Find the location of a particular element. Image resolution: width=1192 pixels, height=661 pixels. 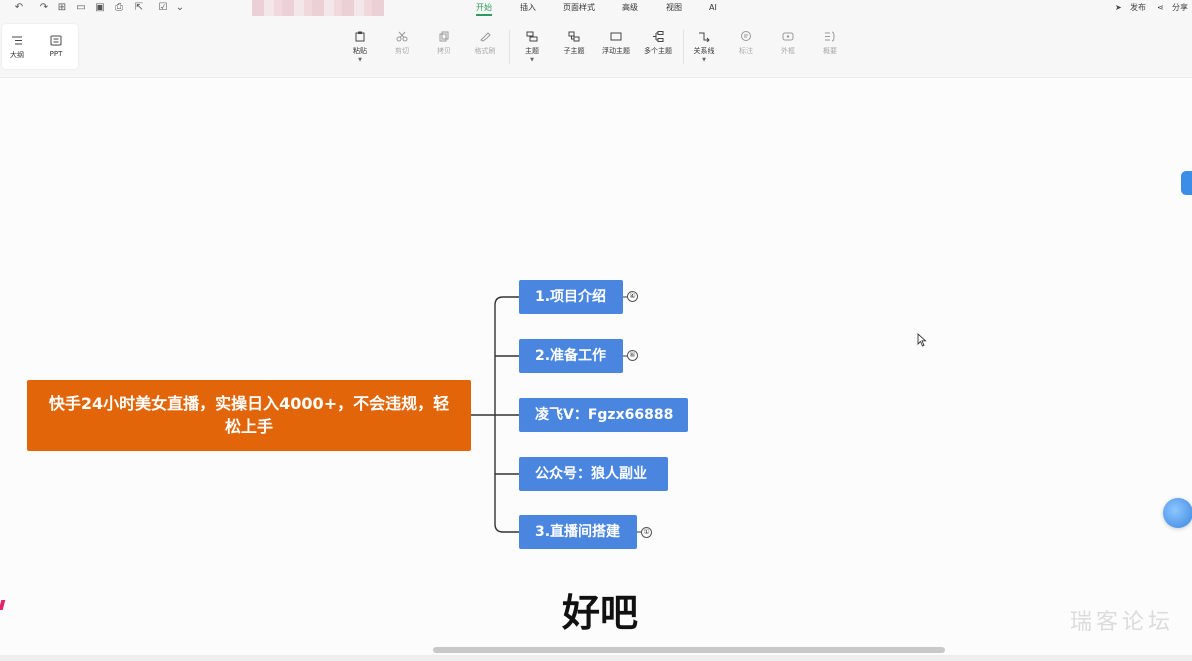

status-bar is located at coordinates (596, 658).